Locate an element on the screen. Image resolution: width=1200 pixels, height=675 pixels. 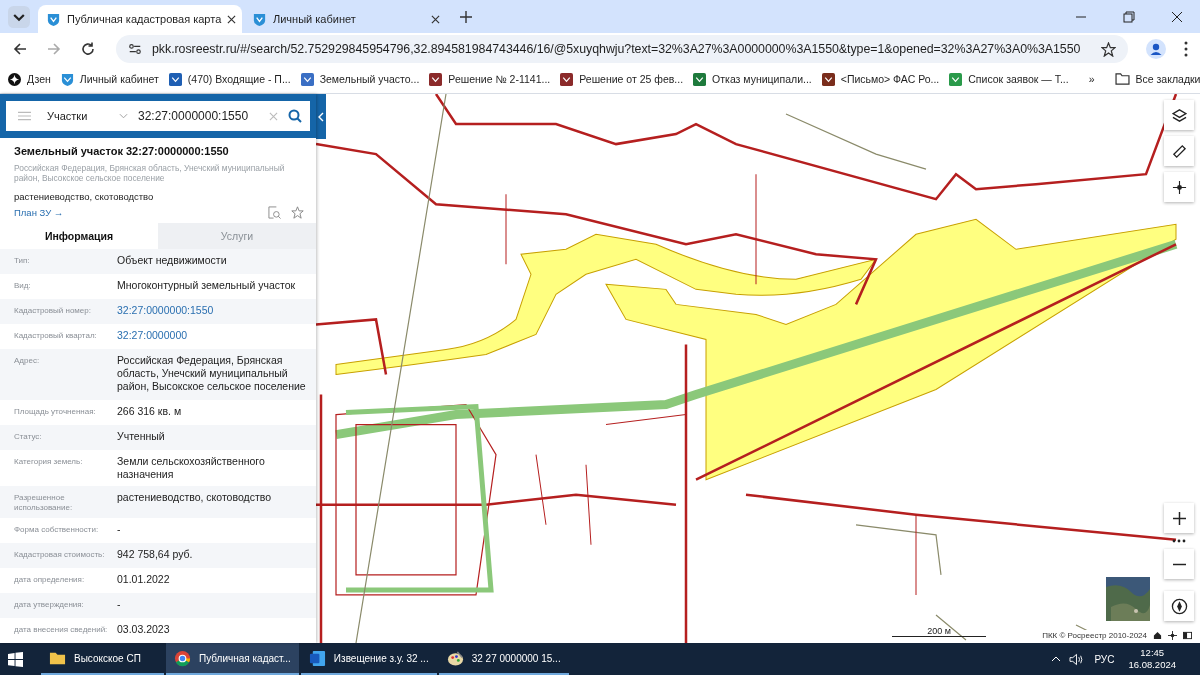
more-icon is located at coordinates (1179, 541).